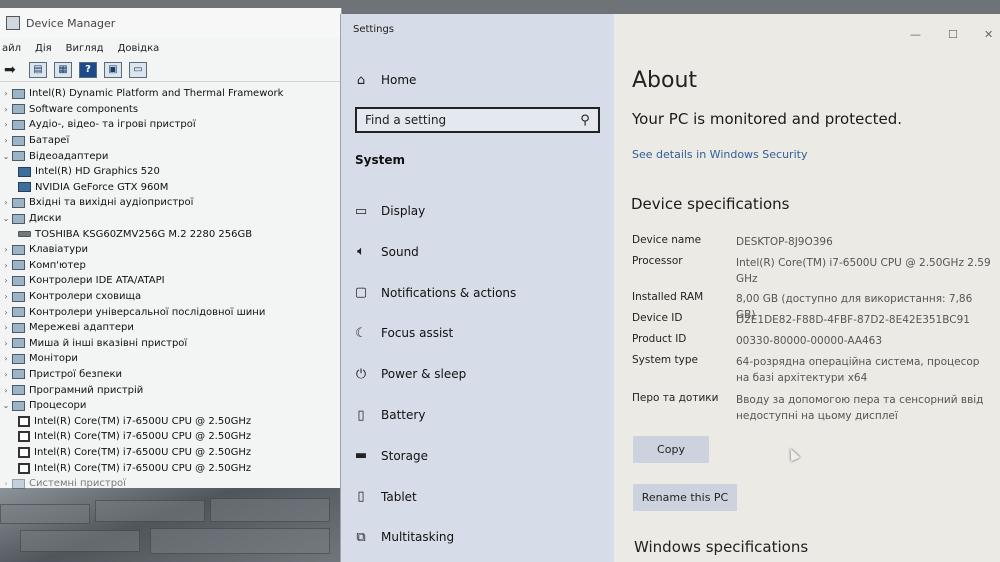  Describe the element at coordinates (85, 48) in the screenshot. I see `menu-view: Вигляд` at that location.